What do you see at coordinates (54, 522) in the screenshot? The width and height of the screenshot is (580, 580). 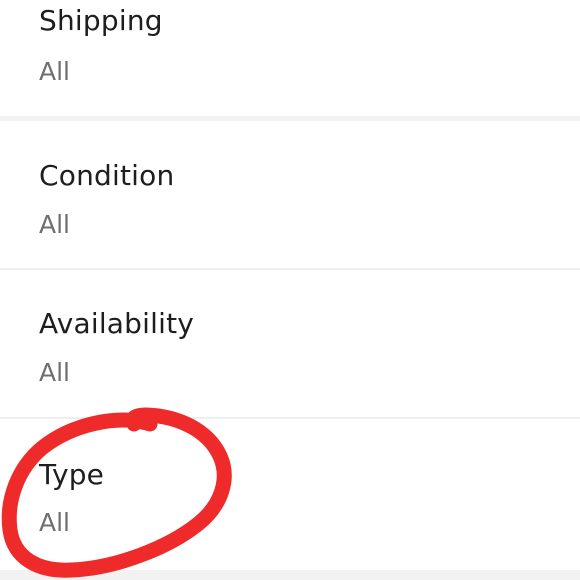 I see `filter-value-type: All` at bounding box center [54, 522].